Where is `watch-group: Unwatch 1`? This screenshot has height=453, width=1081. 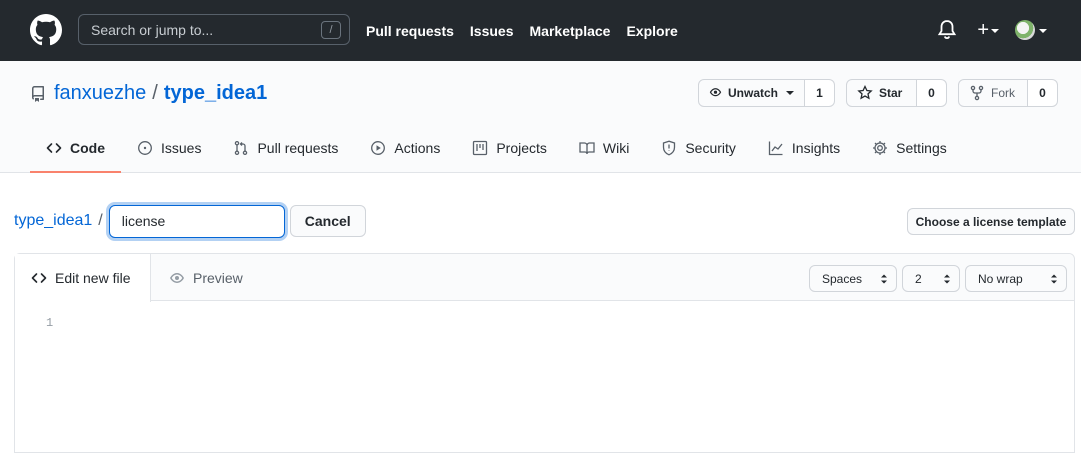
watch-group: Unwatch 1 is located at coordinates (766, 93).